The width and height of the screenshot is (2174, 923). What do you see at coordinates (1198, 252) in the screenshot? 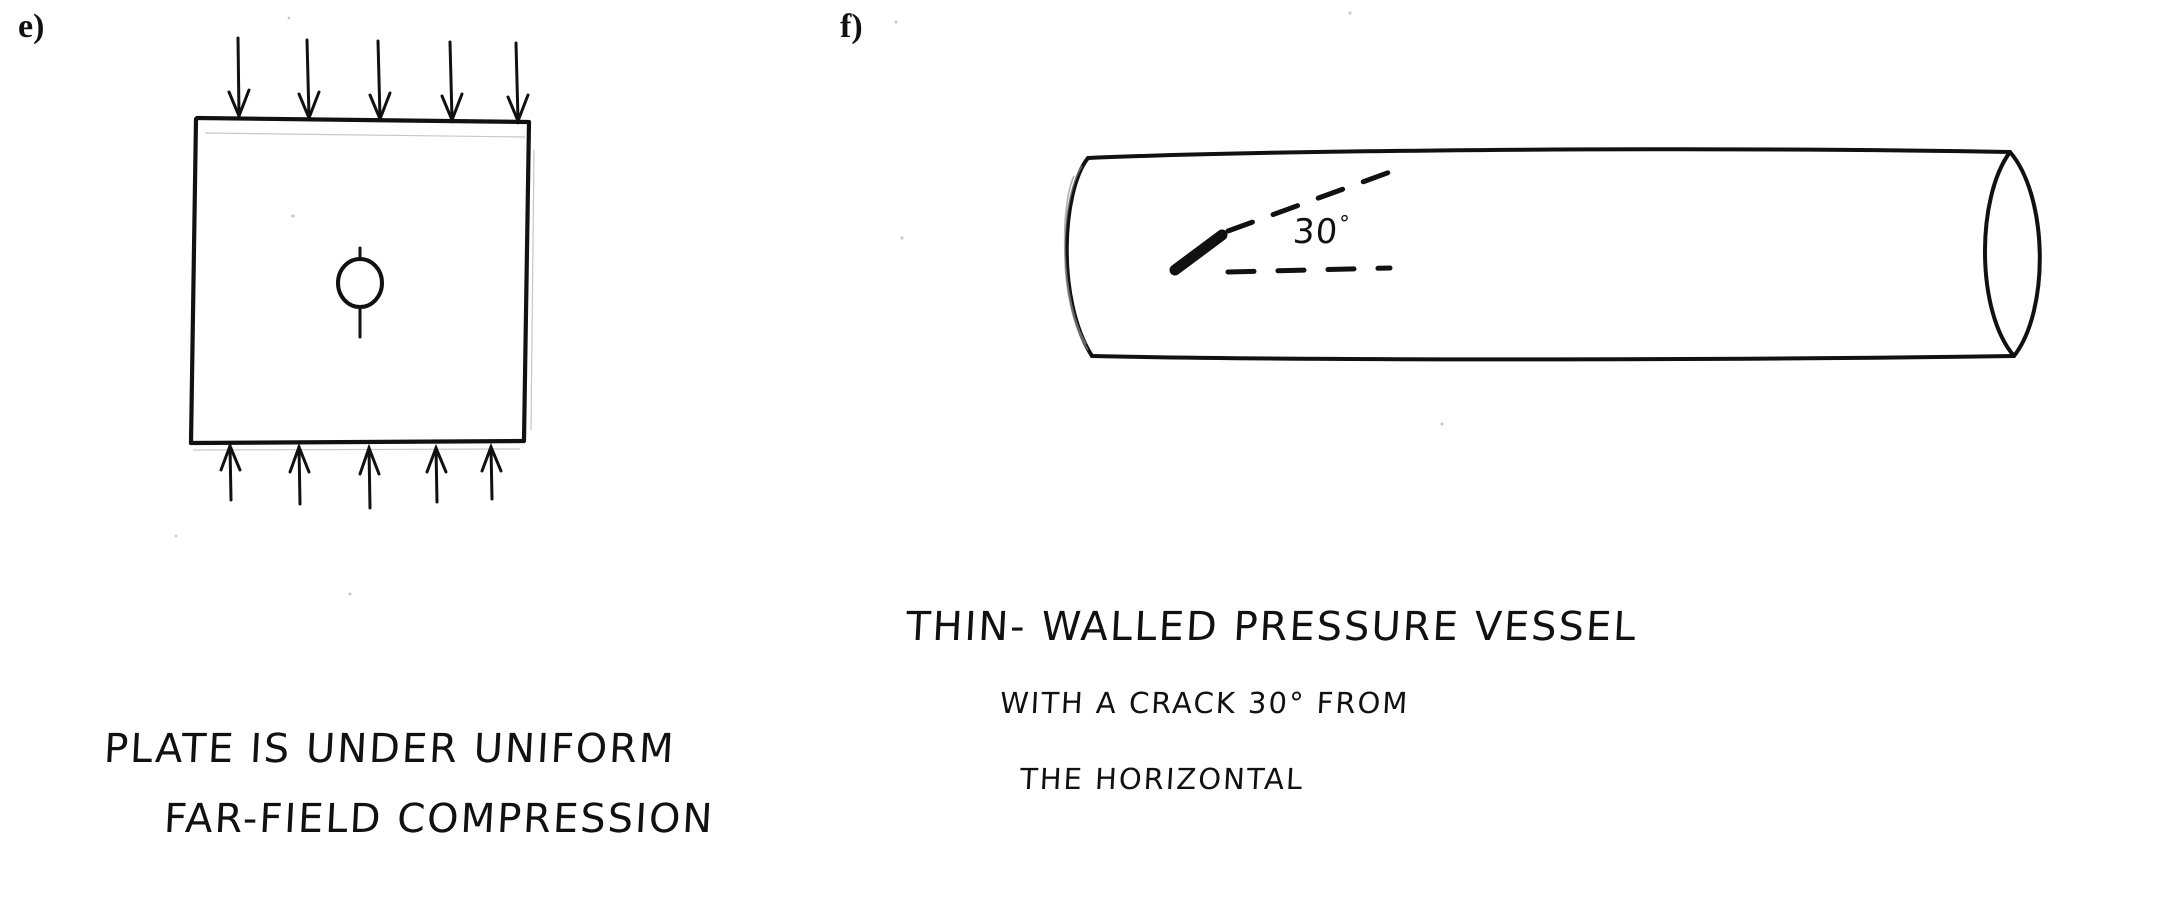
I see `crack-mark` at bounding box center [1198, 252].